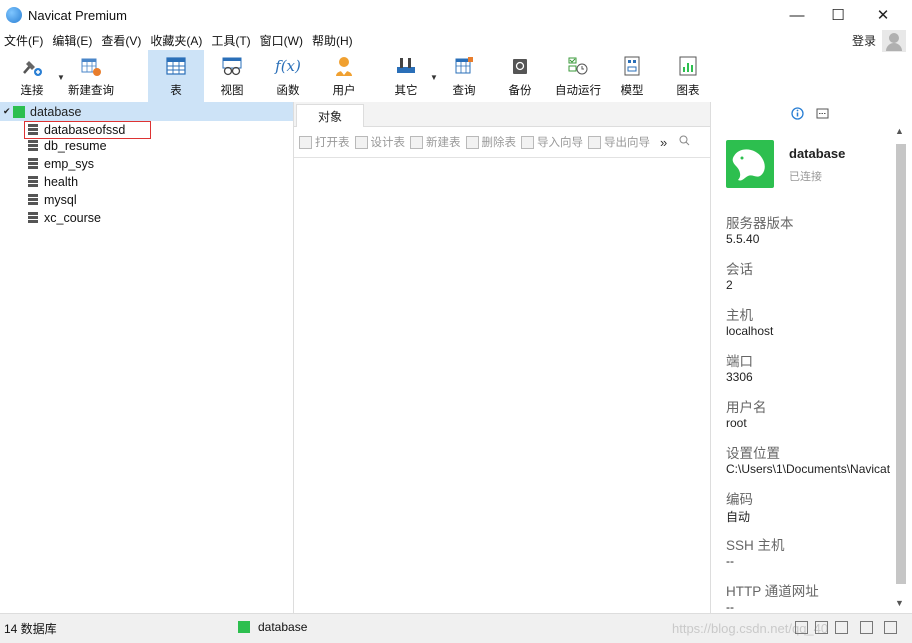 The height and width of the screenshot is (643, 912). What do you see at coordinates (232, 91) in the screenshot?
I see `toolbar-label: 视图` at bounding box center [232, 91].